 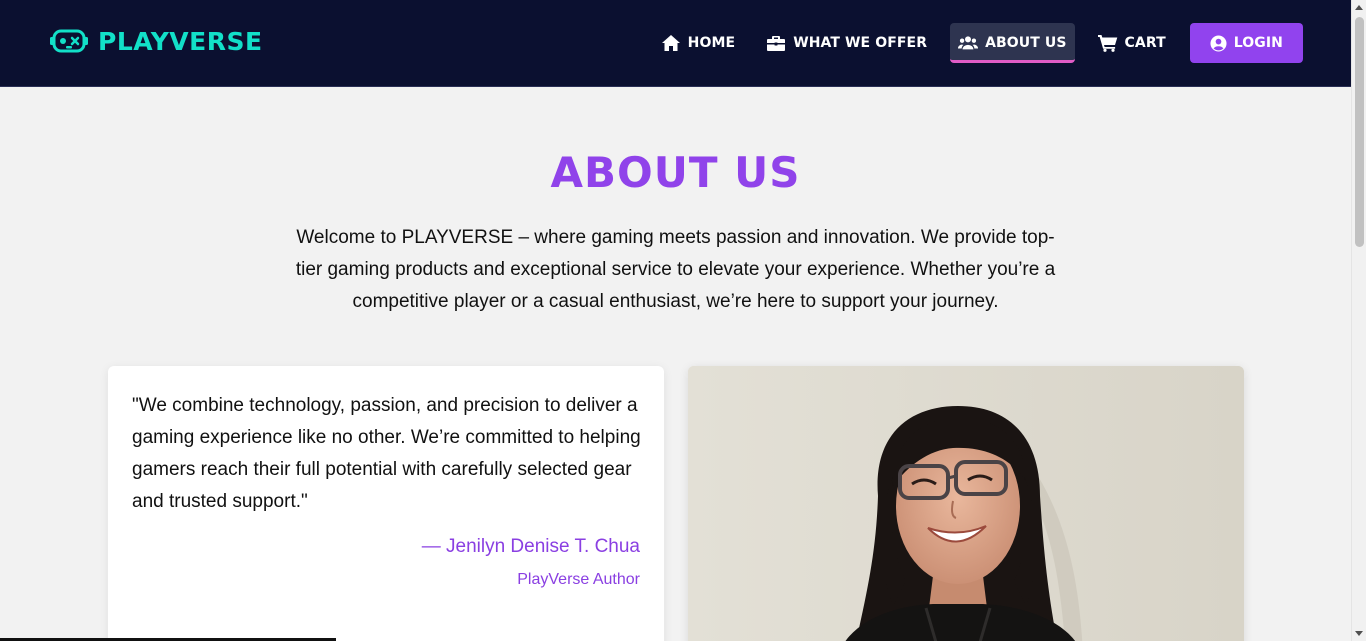 I want to click on nav-cart: CART, so click(x=1132, y=43).